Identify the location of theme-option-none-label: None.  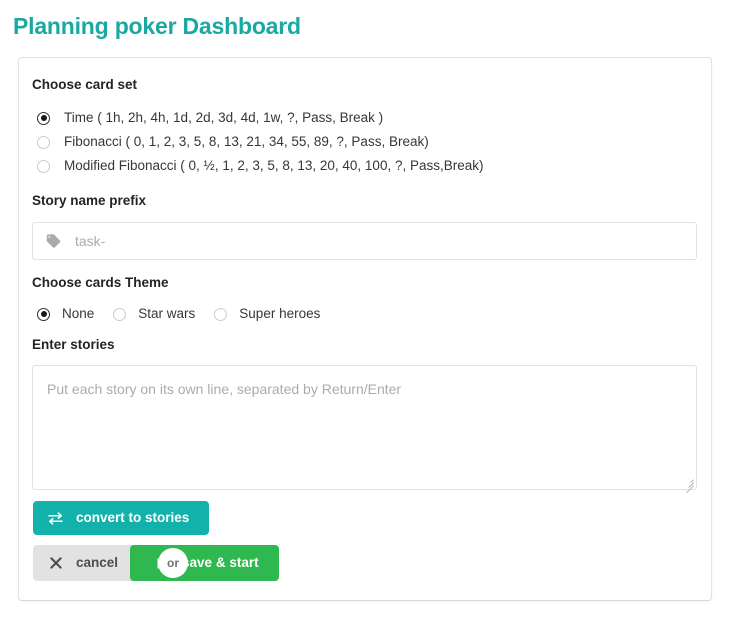
(78, 313).